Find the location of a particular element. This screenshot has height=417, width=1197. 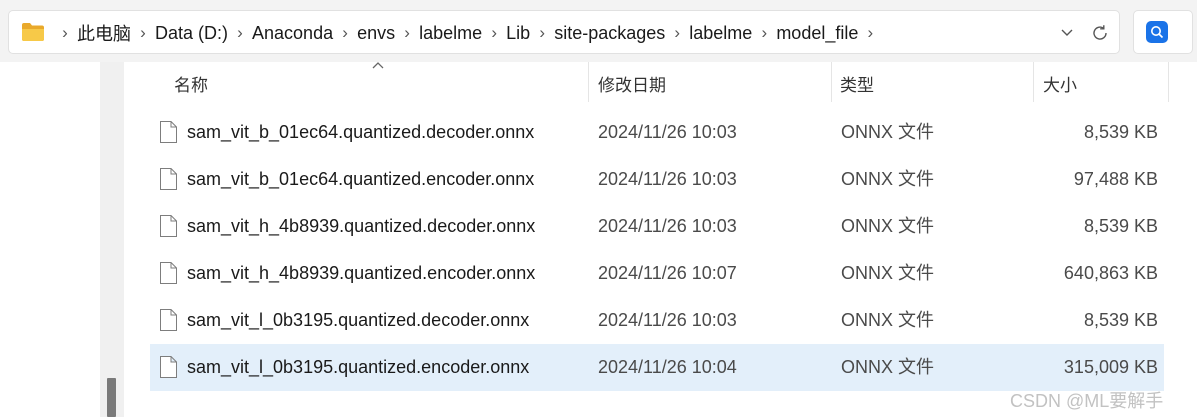

refresh-icon is located at coordinates (1100, 32).